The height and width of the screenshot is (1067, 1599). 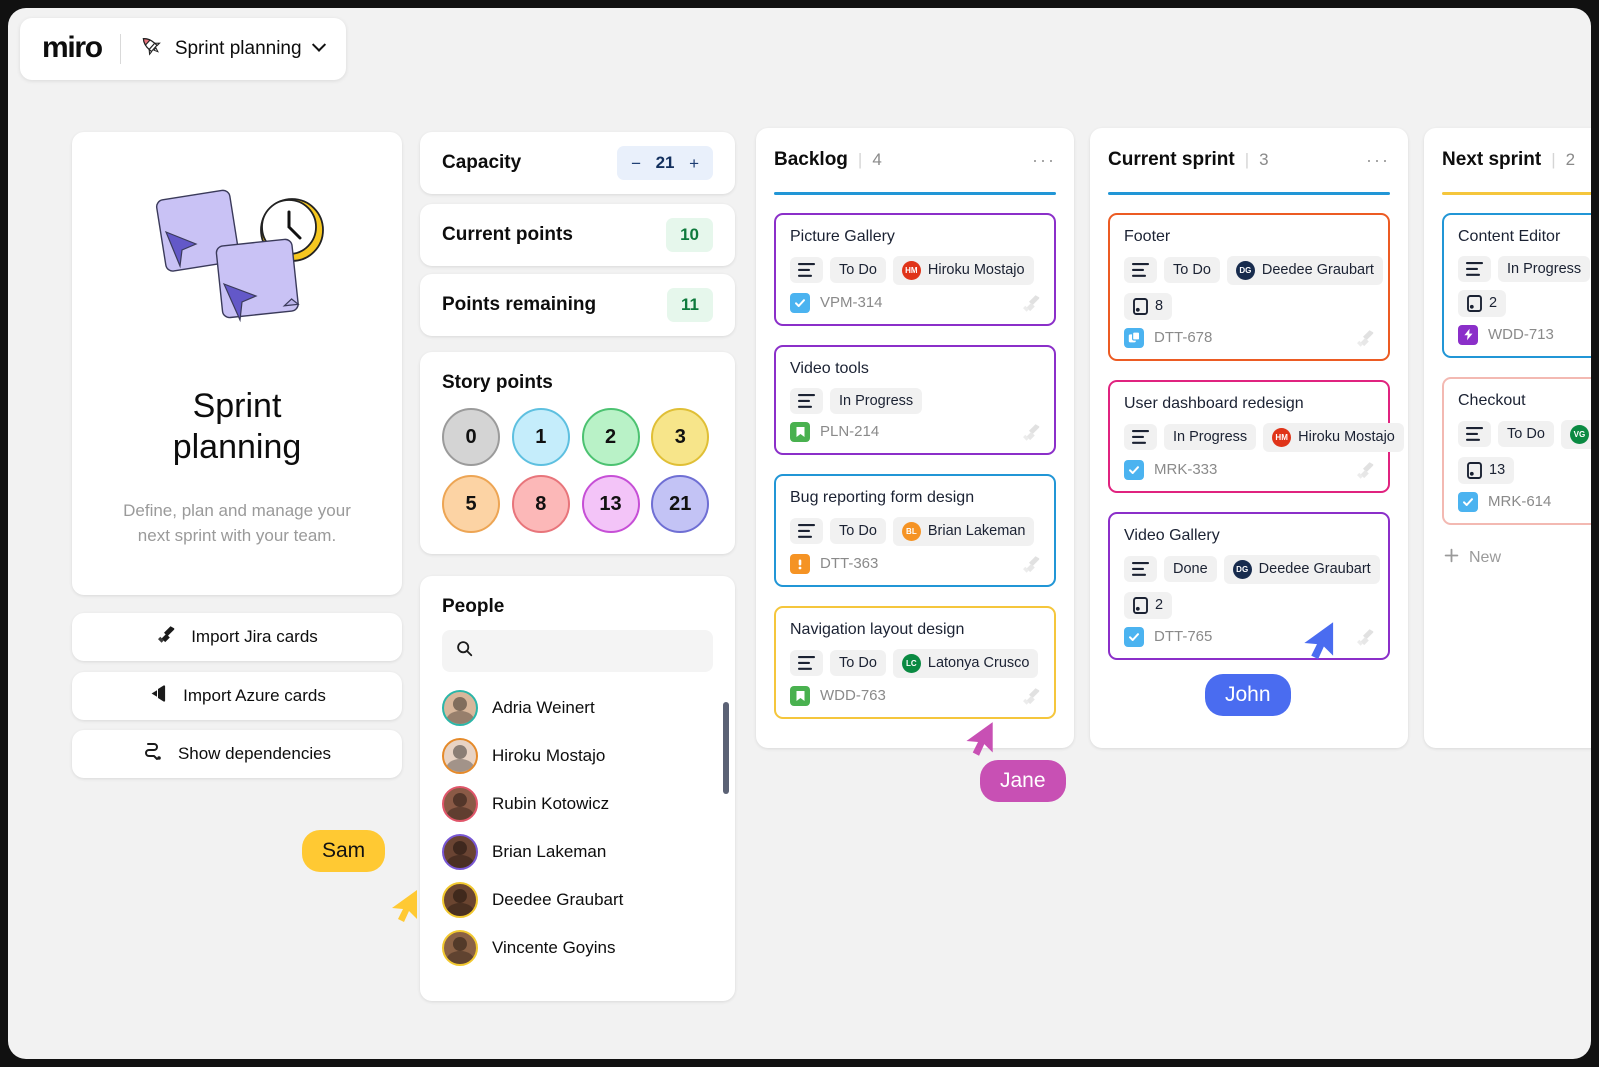 I want to click on story-point-chip-13: 13, so click(x=610, y=504).